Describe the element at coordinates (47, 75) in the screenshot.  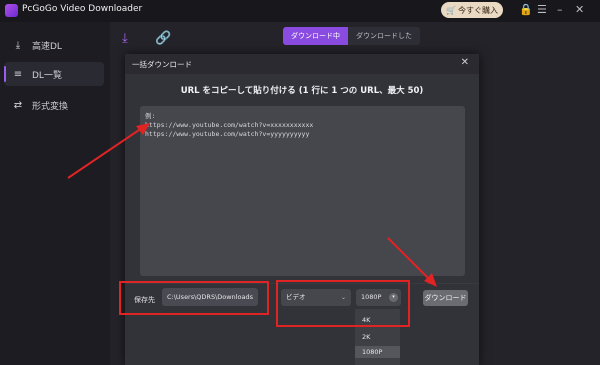
I see `sidebar-item-label: DL一覧` at that location.